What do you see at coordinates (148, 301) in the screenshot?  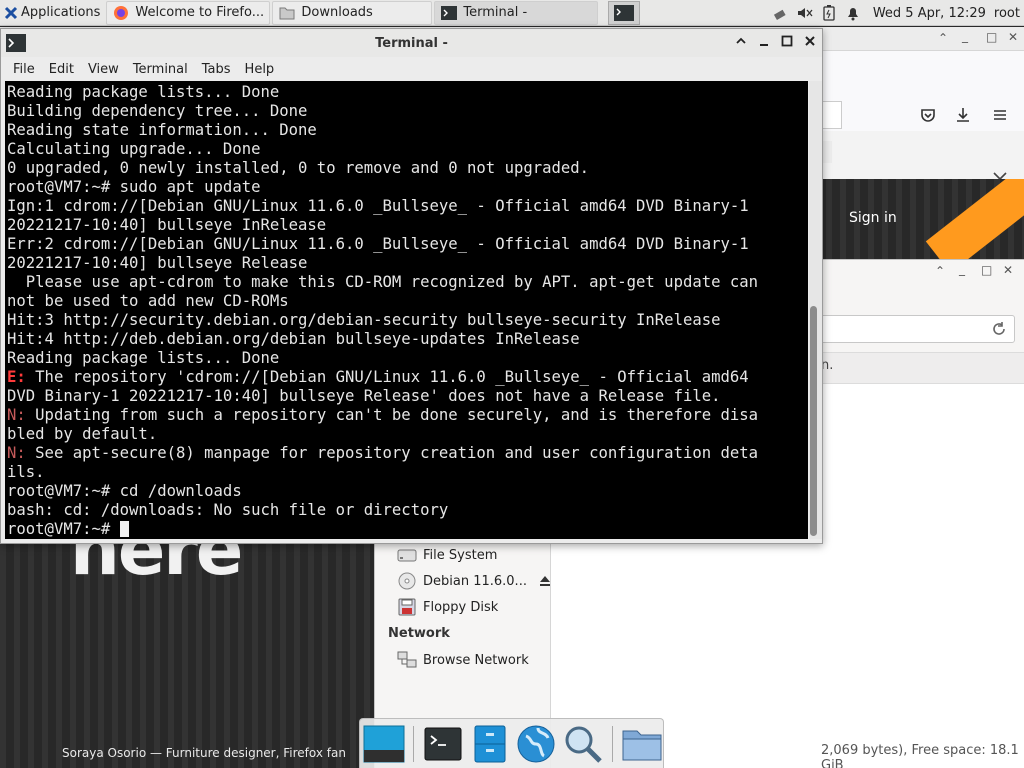 I see `terminal-line-text: not be used to add new CD-ROMs` at bounding box center [148, 301].